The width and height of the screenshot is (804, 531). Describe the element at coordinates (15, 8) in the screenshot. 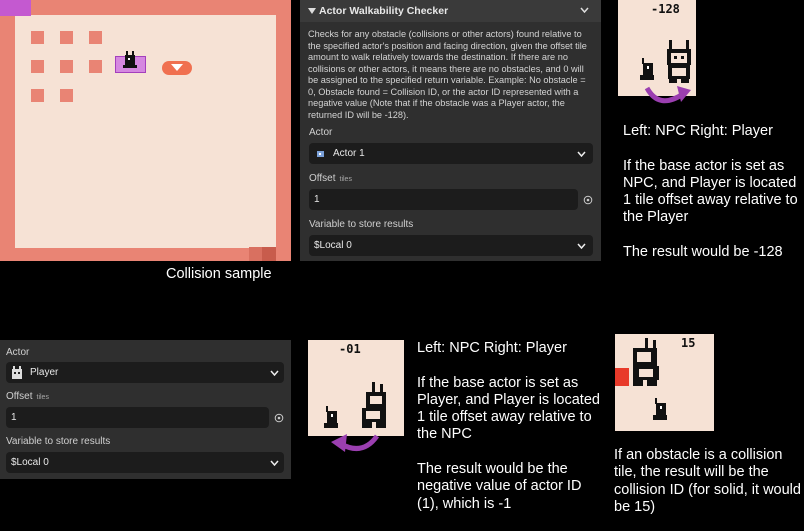

I see `selection-corner-marker` at that location.